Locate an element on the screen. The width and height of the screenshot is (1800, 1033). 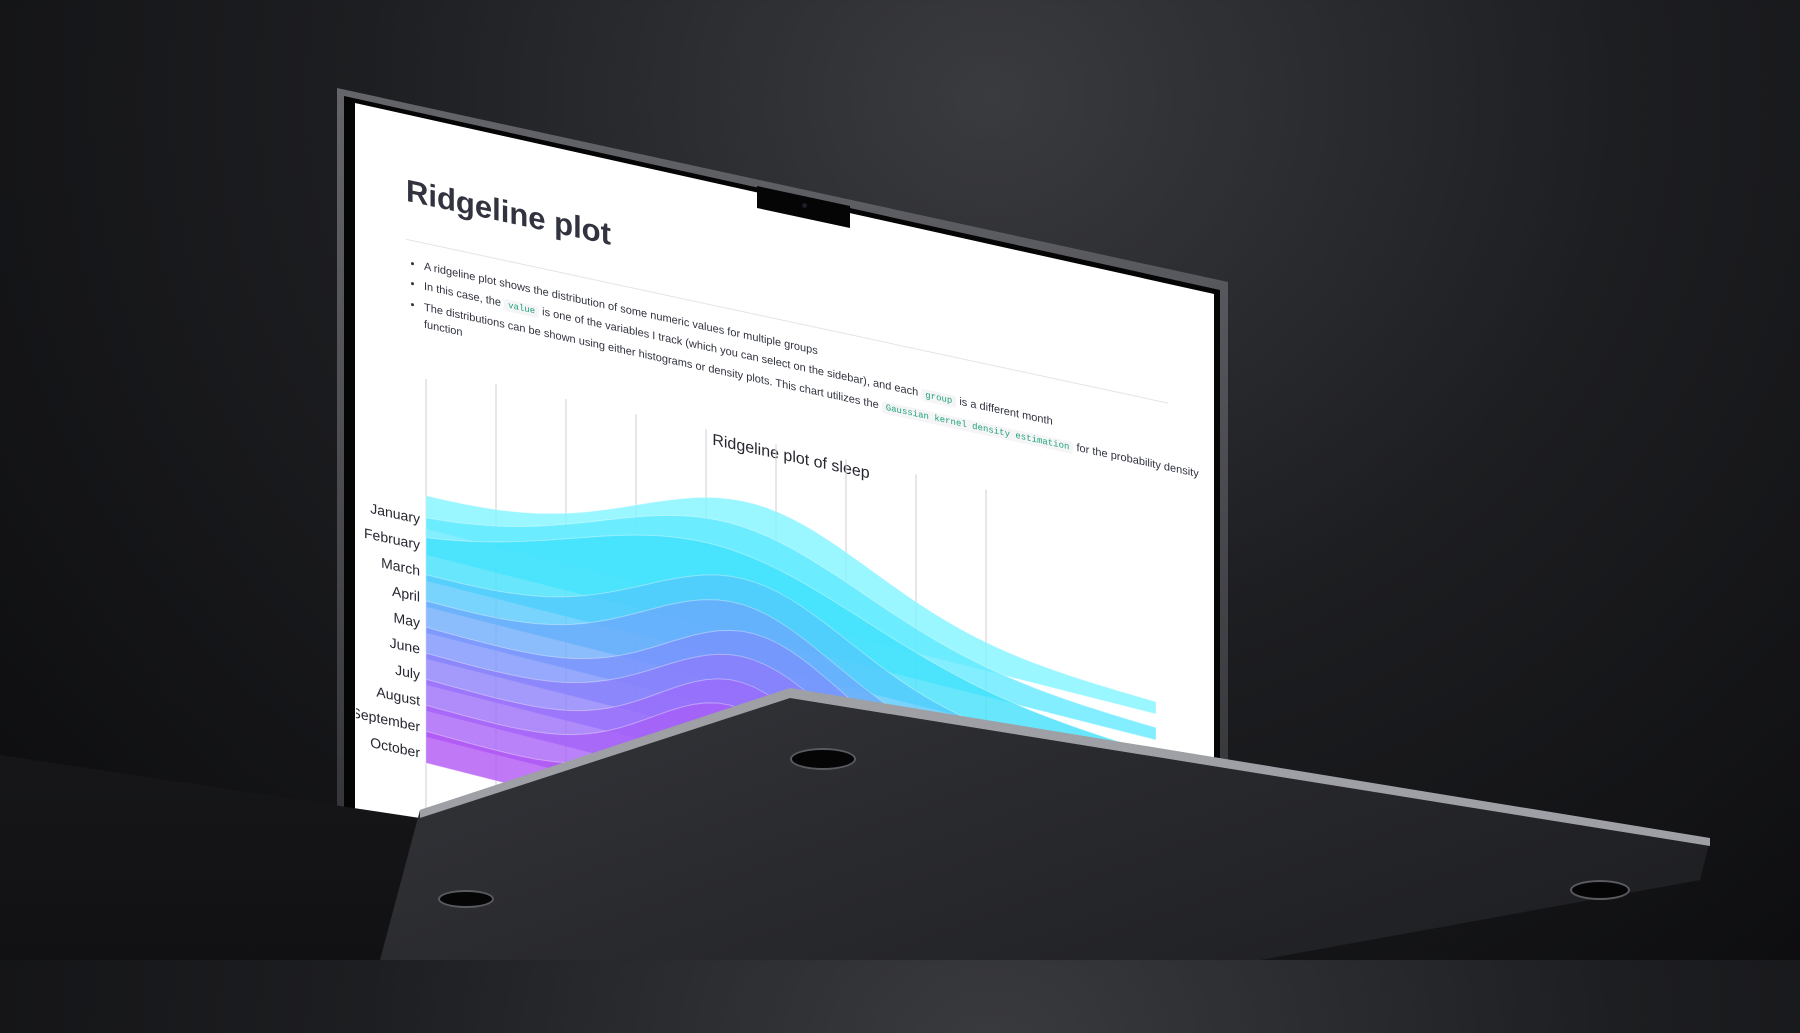
y-label-april: April is located at coordinates (406, 595).